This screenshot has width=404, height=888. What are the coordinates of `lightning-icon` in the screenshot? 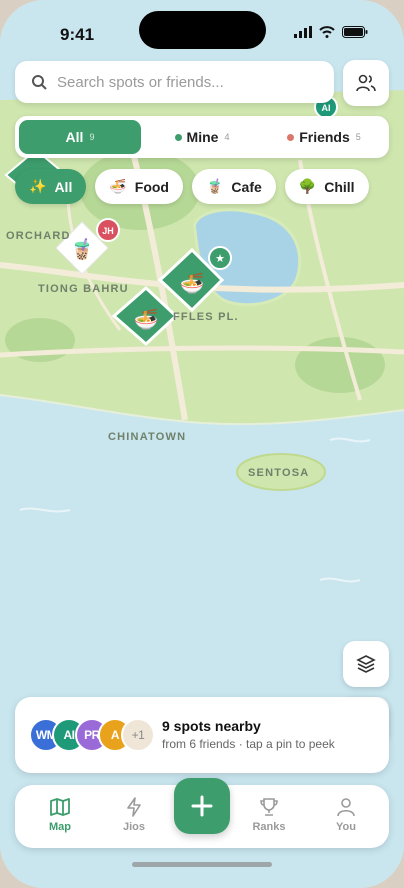 It's located at (134, 807).